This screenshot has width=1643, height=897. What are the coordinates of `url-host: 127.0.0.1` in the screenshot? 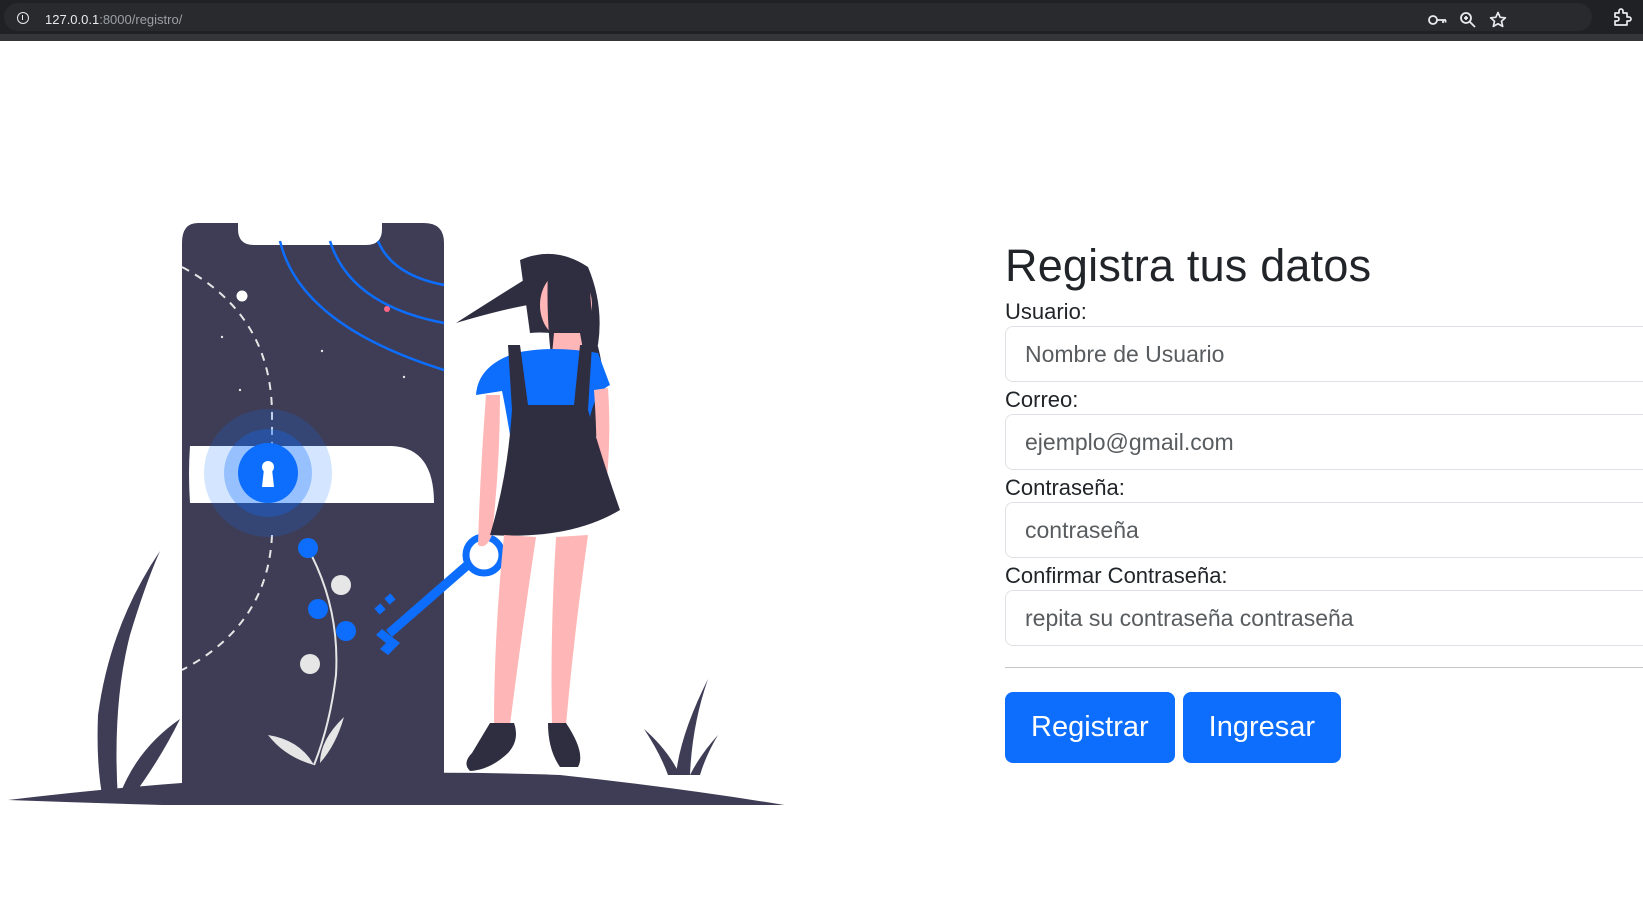 It's located at (72, 19).